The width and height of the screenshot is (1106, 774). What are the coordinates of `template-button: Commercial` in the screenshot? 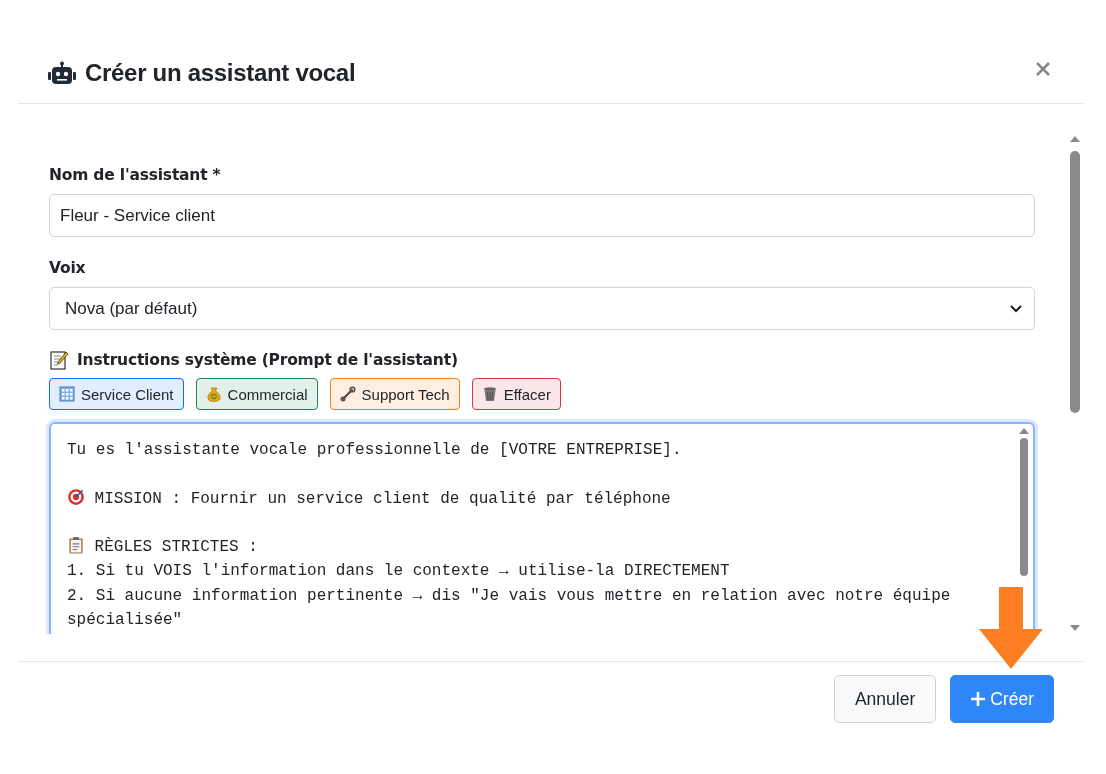 It's located at (256, 394).